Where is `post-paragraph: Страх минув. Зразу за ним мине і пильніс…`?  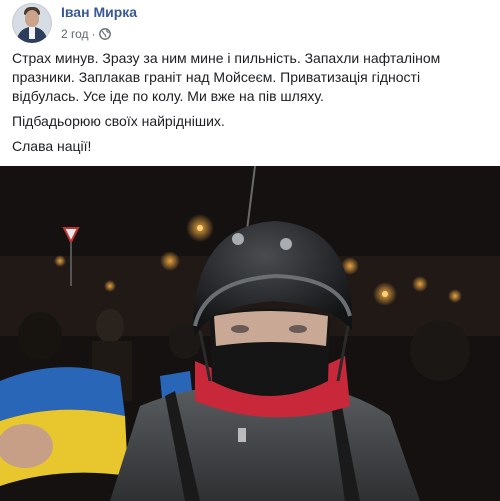
post-paragraph: Страх минув. Зразу за ним мине і пильніс… is located at coordinates (226, 77).